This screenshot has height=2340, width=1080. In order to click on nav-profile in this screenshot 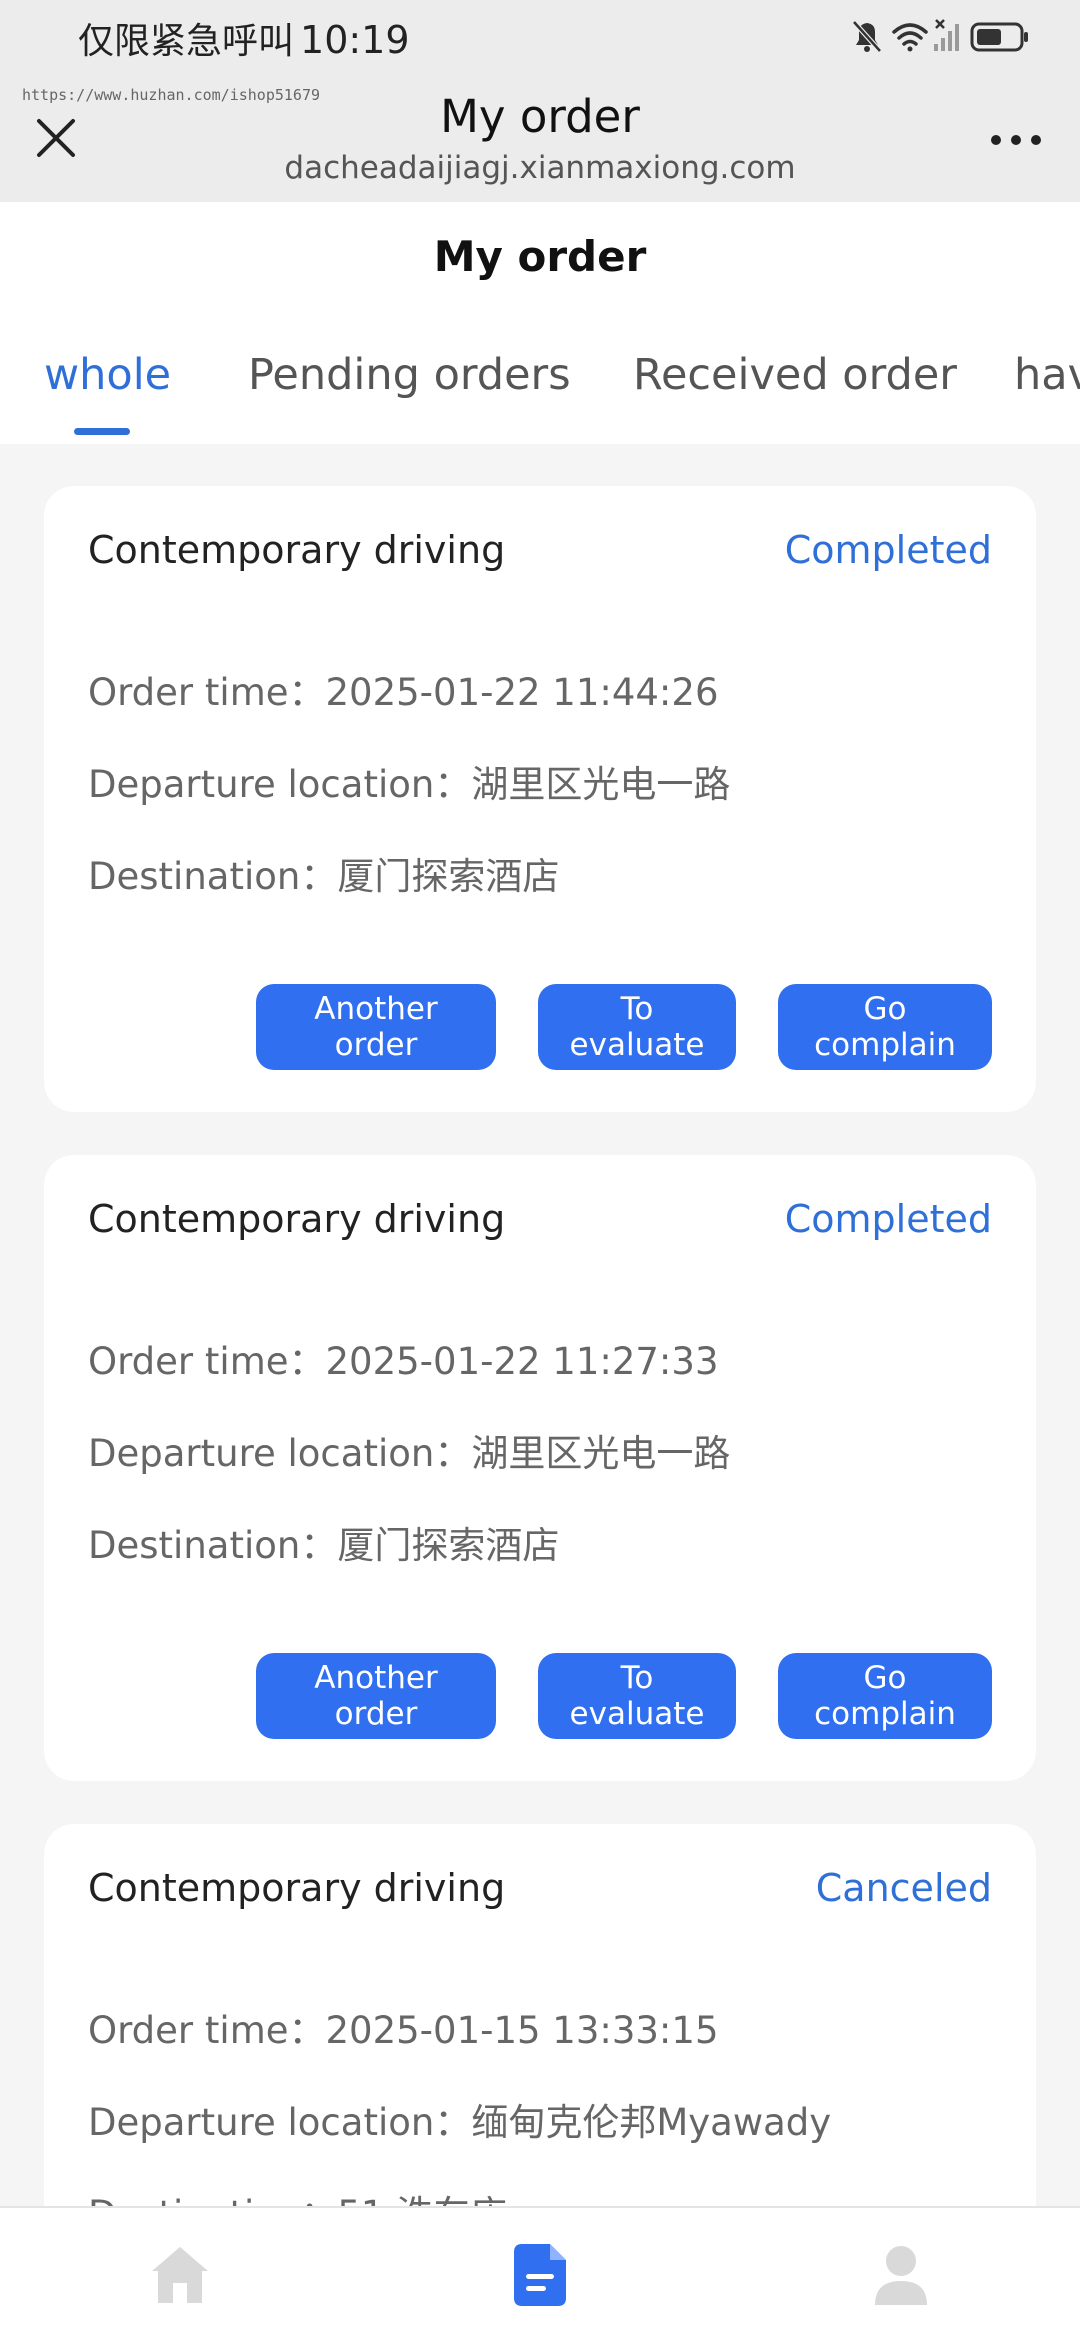, I will do `click(901, 2275)`.